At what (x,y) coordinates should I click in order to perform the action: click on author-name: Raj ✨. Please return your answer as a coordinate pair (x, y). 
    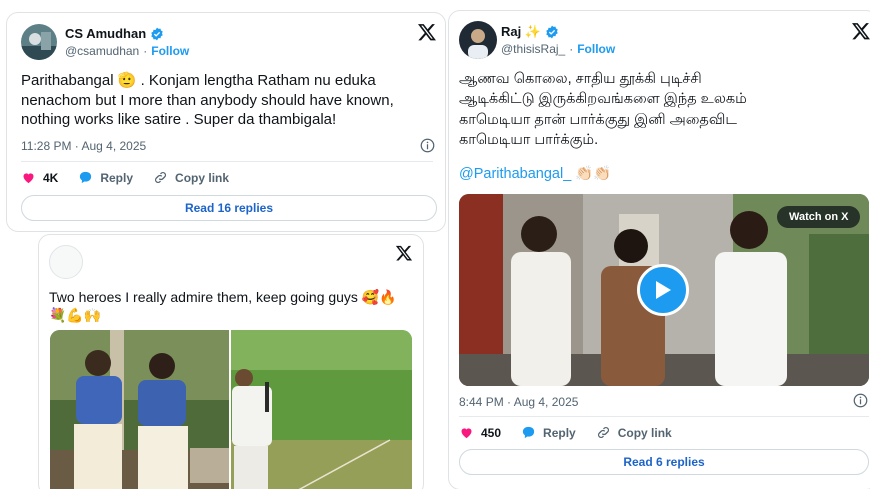
    Looking at the image, I should click on (530, 32).